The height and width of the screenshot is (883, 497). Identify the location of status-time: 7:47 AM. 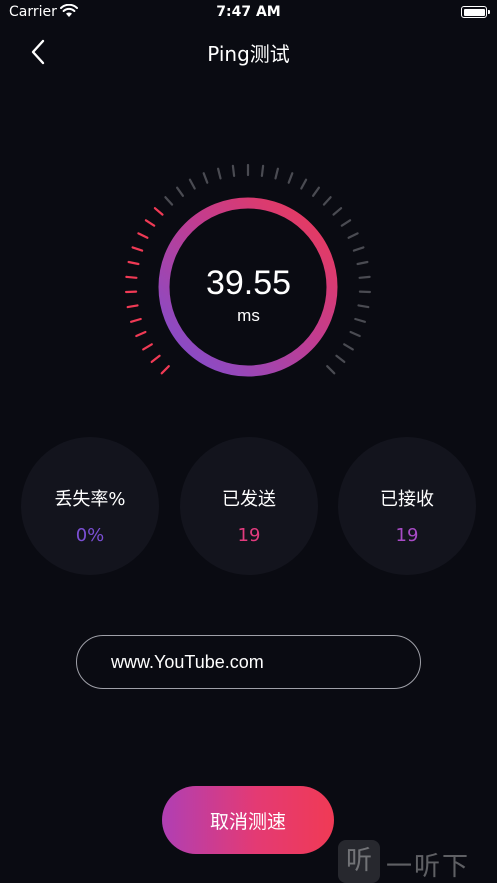
(248, 12).